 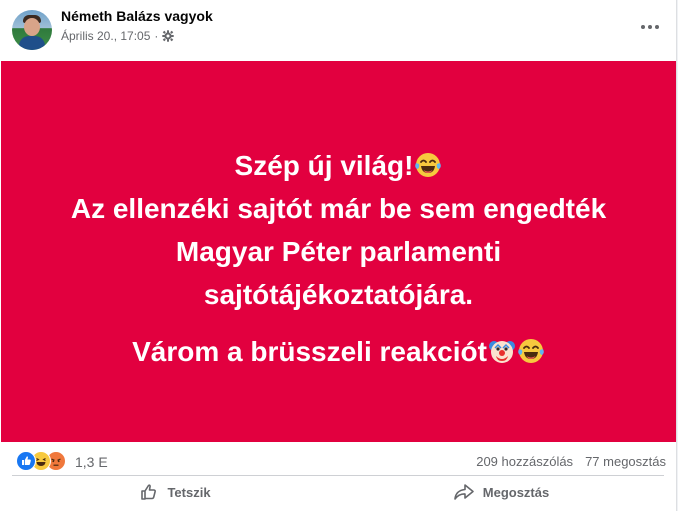 What do you see at coordinates (338, 294) in the screenshot?
I see `image-line-4: sajtótájékoztatójára.` at bounding box center [338, 294].